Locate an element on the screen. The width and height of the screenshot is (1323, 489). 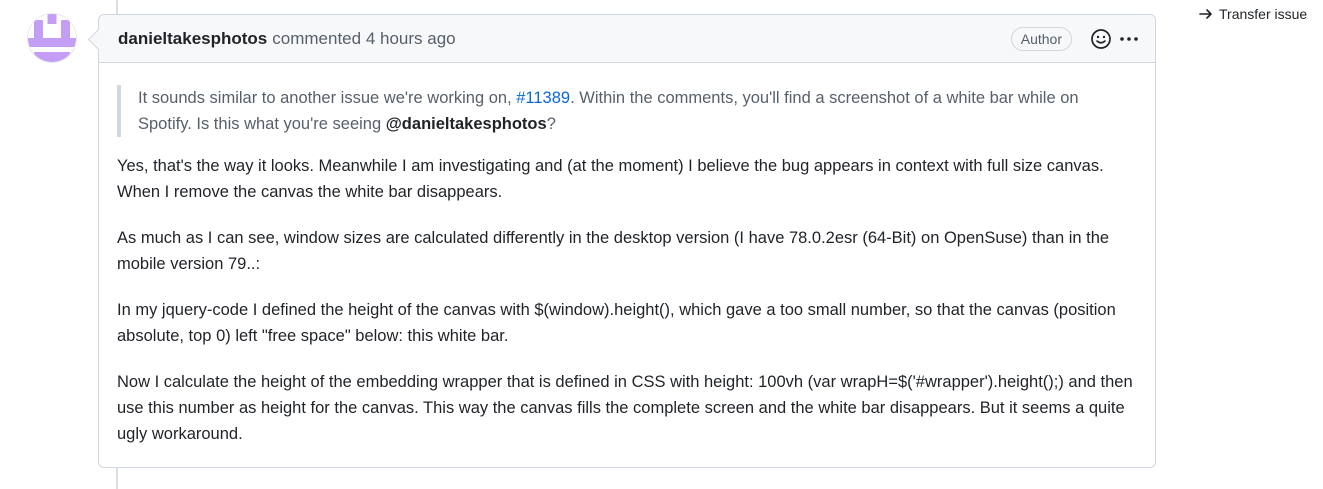
transfer-issue-link: Transfer issue is located at coordinates (1253, 14).